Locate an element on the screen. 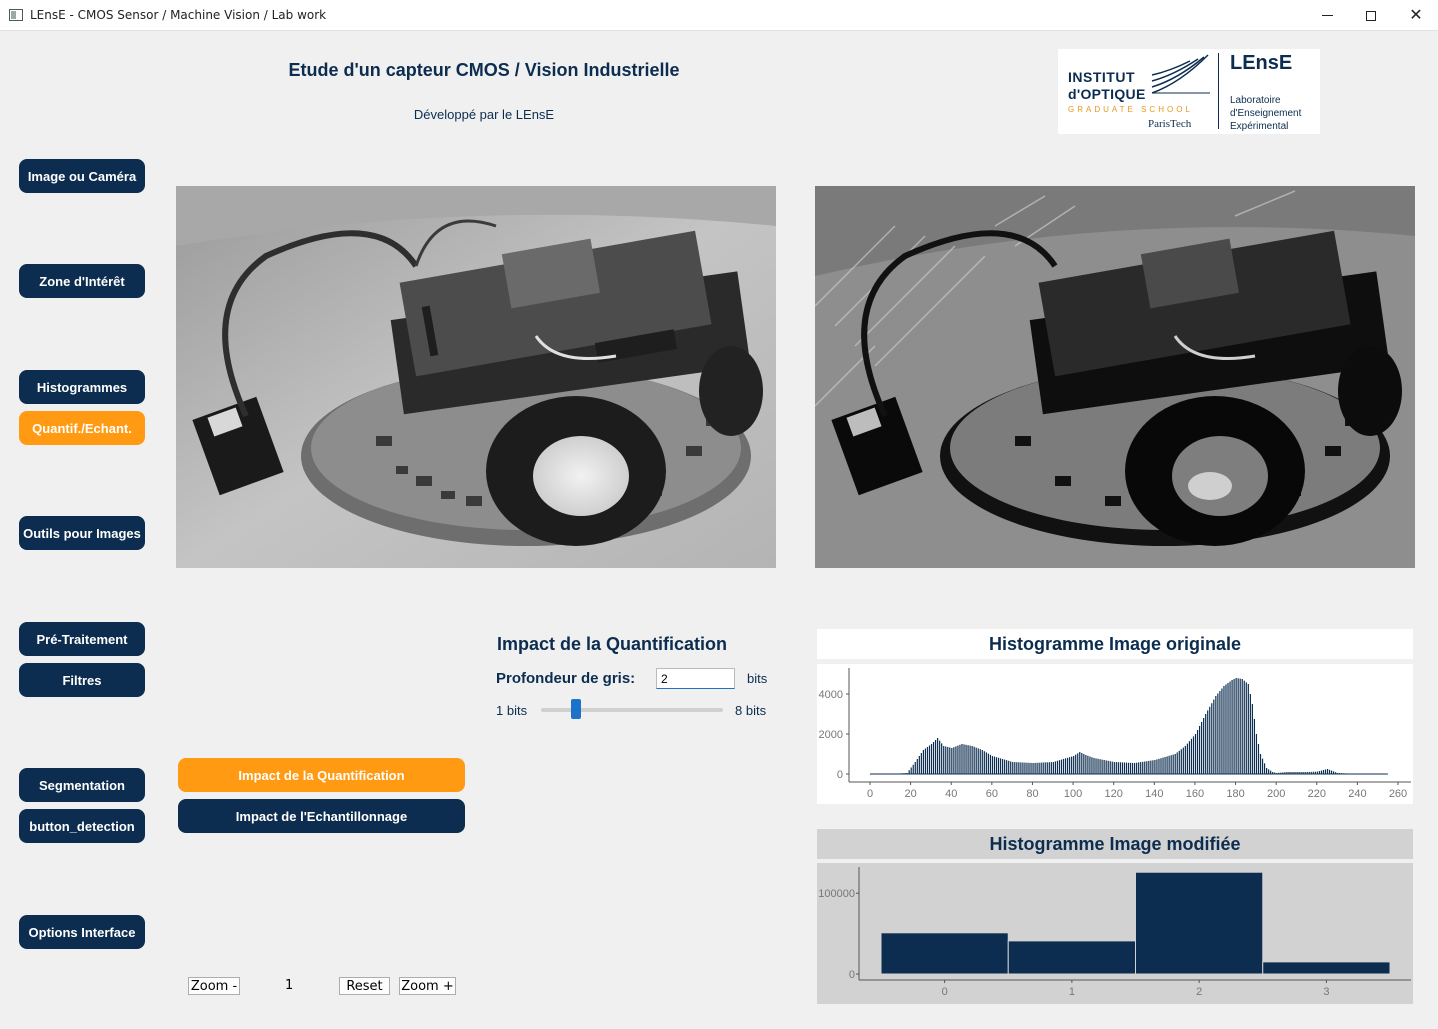  histogram-modified-svg: 0 1 2 3 0 100000 is located at coordinates (1114, 932).